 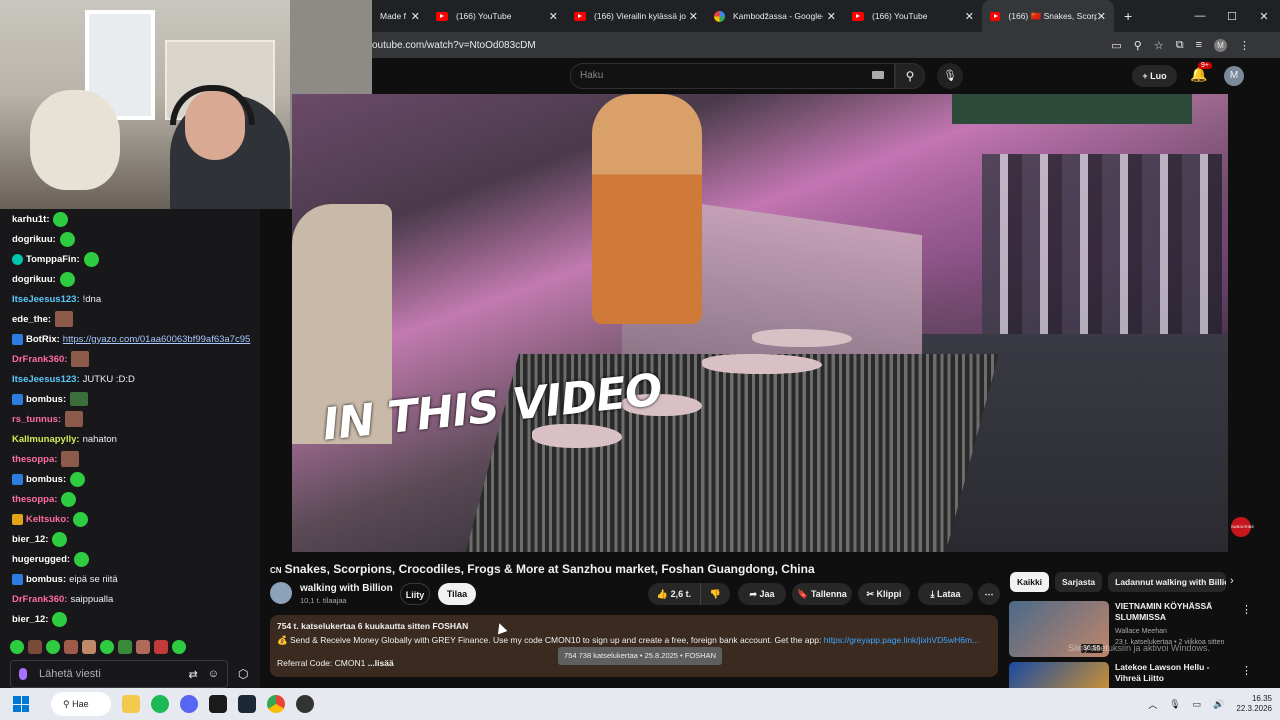 What do you see at coordinates (989, 594) in the screenshot?
I see `more-actions-button: ⋯` at bounding box center [989, 594].